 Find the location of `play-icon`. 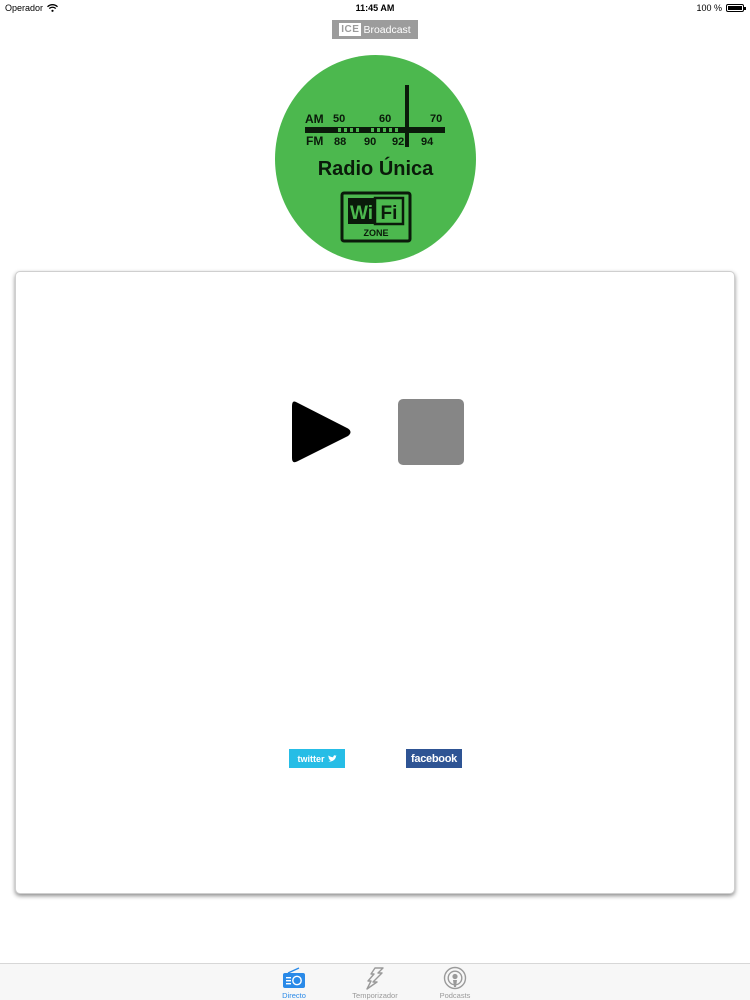

play-icon is located at coordinates (321, 432).